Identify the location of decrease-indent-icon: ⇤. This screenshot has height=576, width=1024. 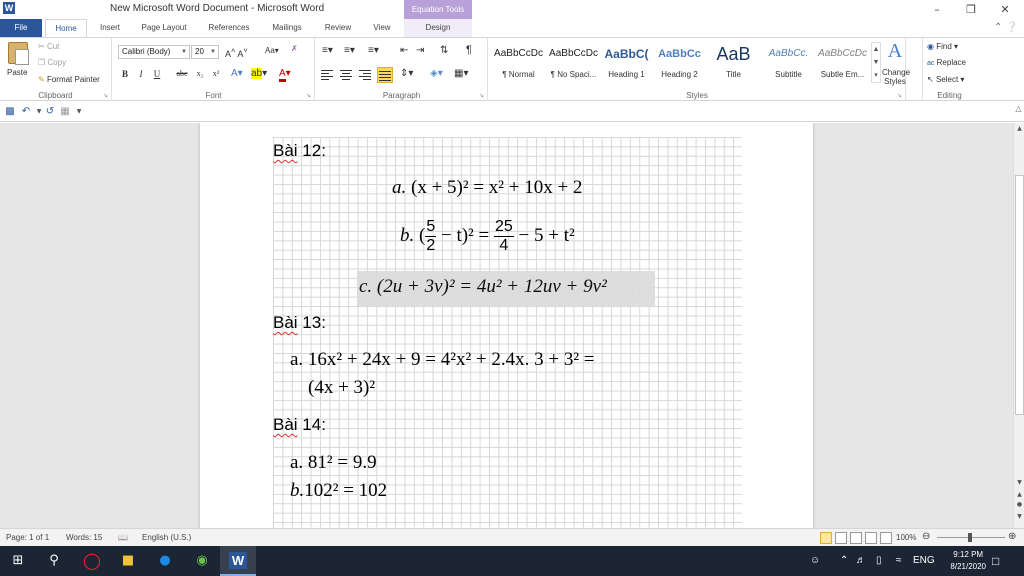
(404, 50).